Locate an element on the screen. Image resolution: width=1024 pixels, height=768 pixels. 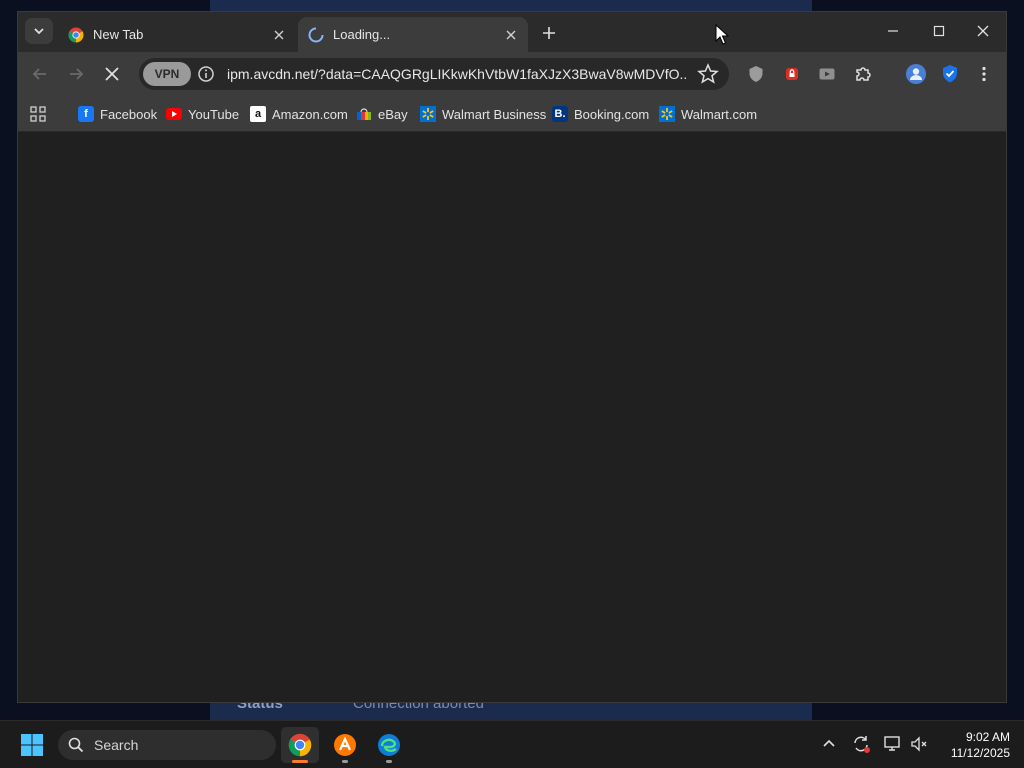
show-hidden-icons-button is located at coordinates (829, 744).